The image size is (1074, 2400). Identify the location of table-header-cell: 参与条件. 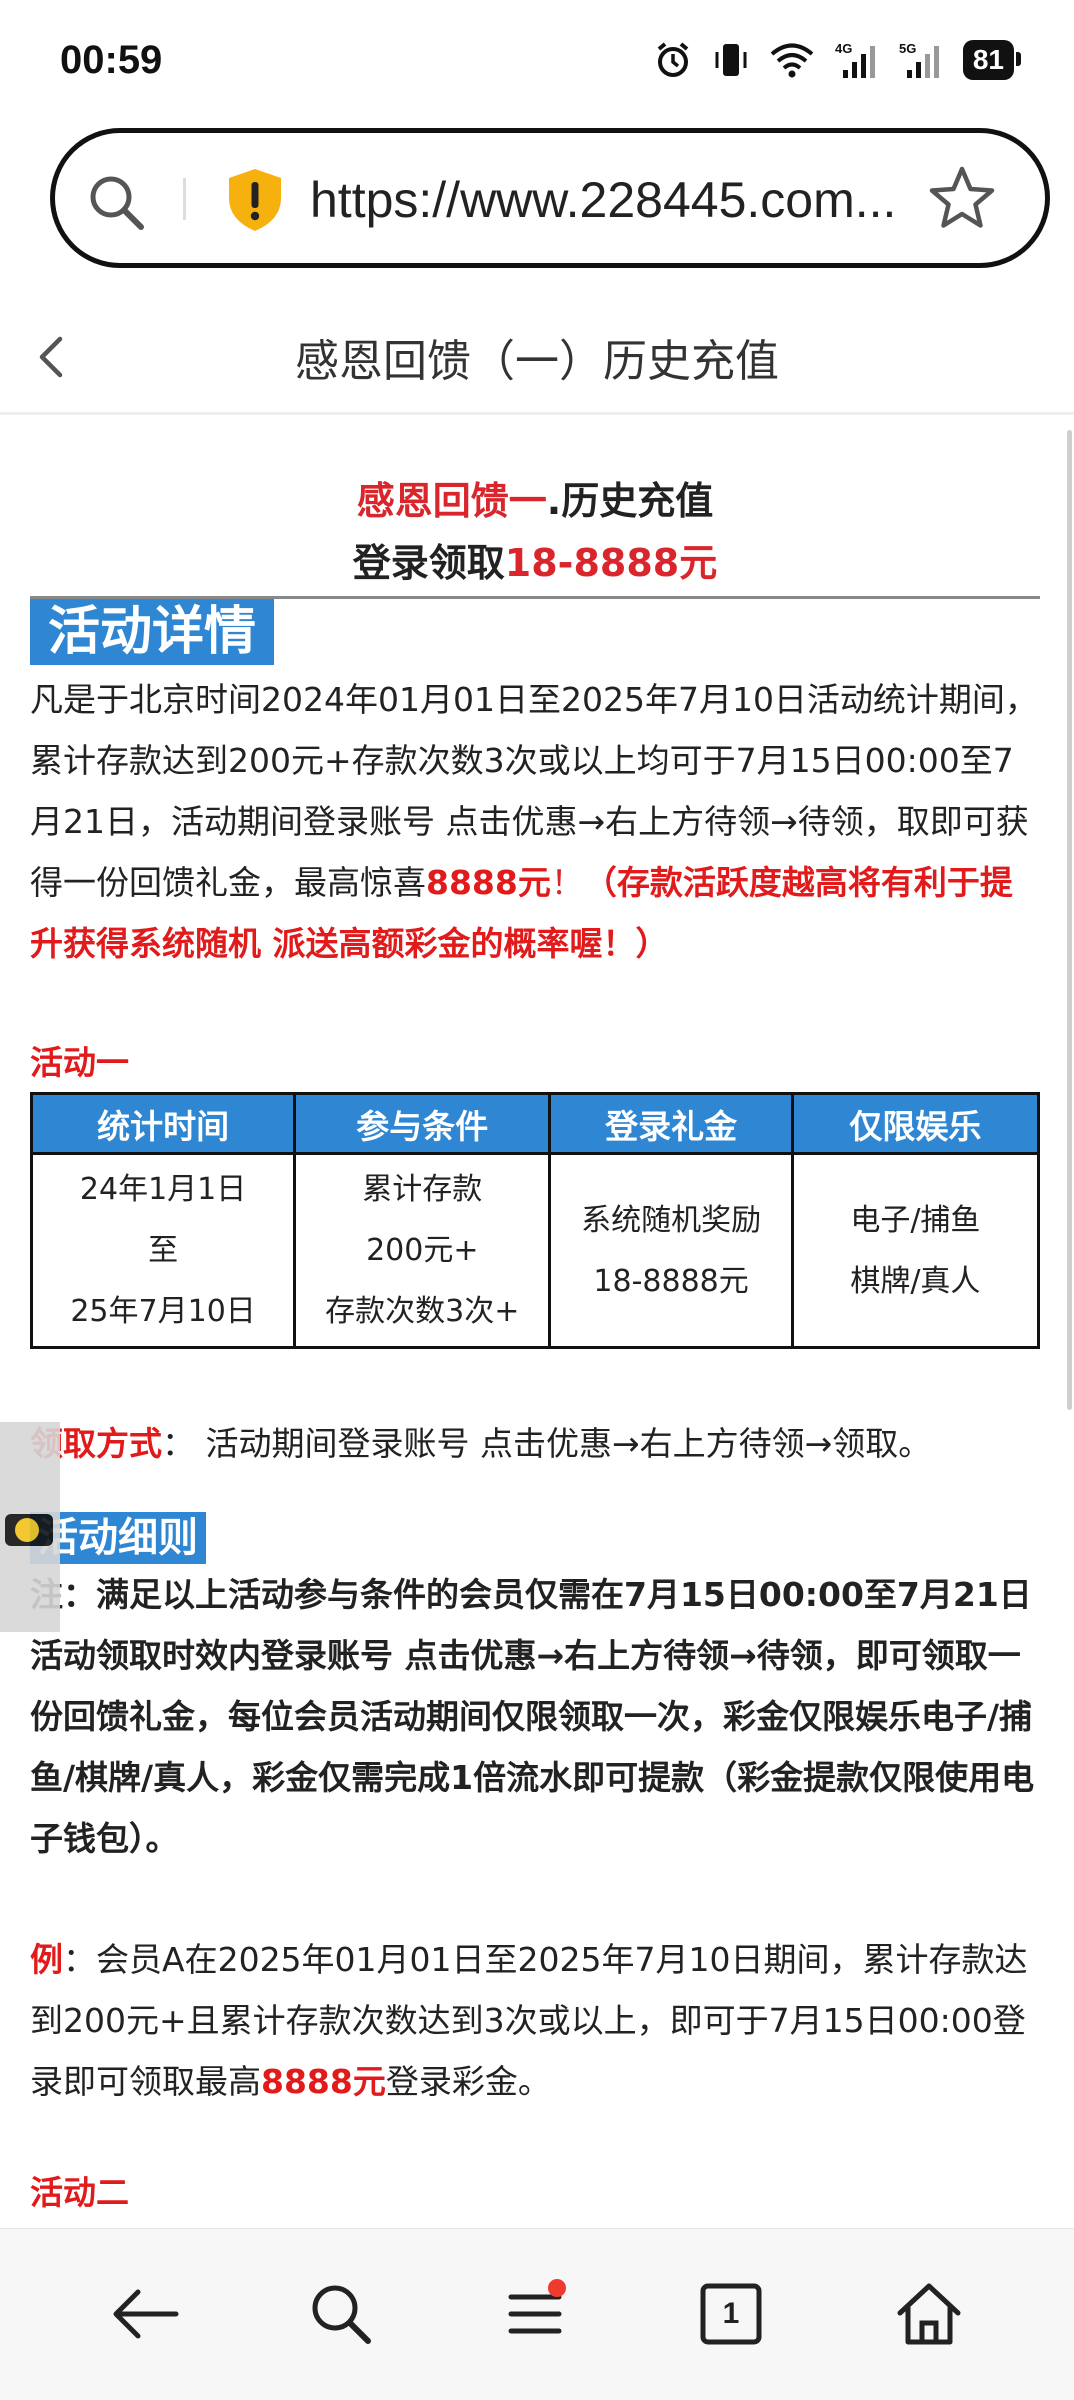
(422, 1123).